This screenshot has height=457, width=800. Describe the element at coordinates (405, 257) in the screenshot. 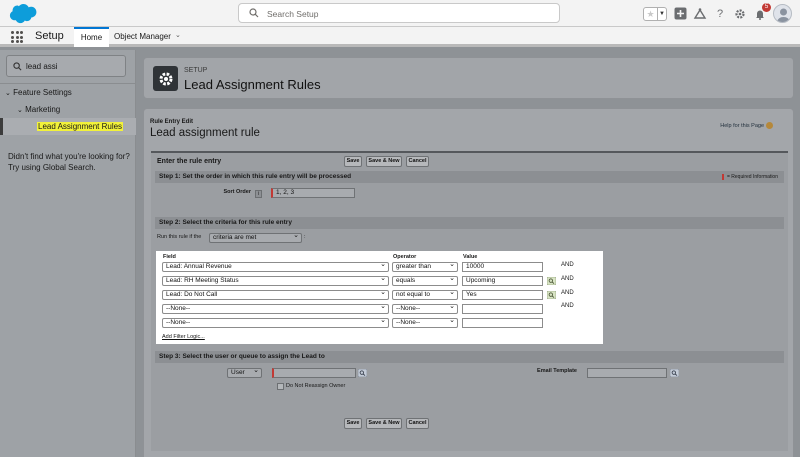

I see `operator-column-header: Operator` at that location.